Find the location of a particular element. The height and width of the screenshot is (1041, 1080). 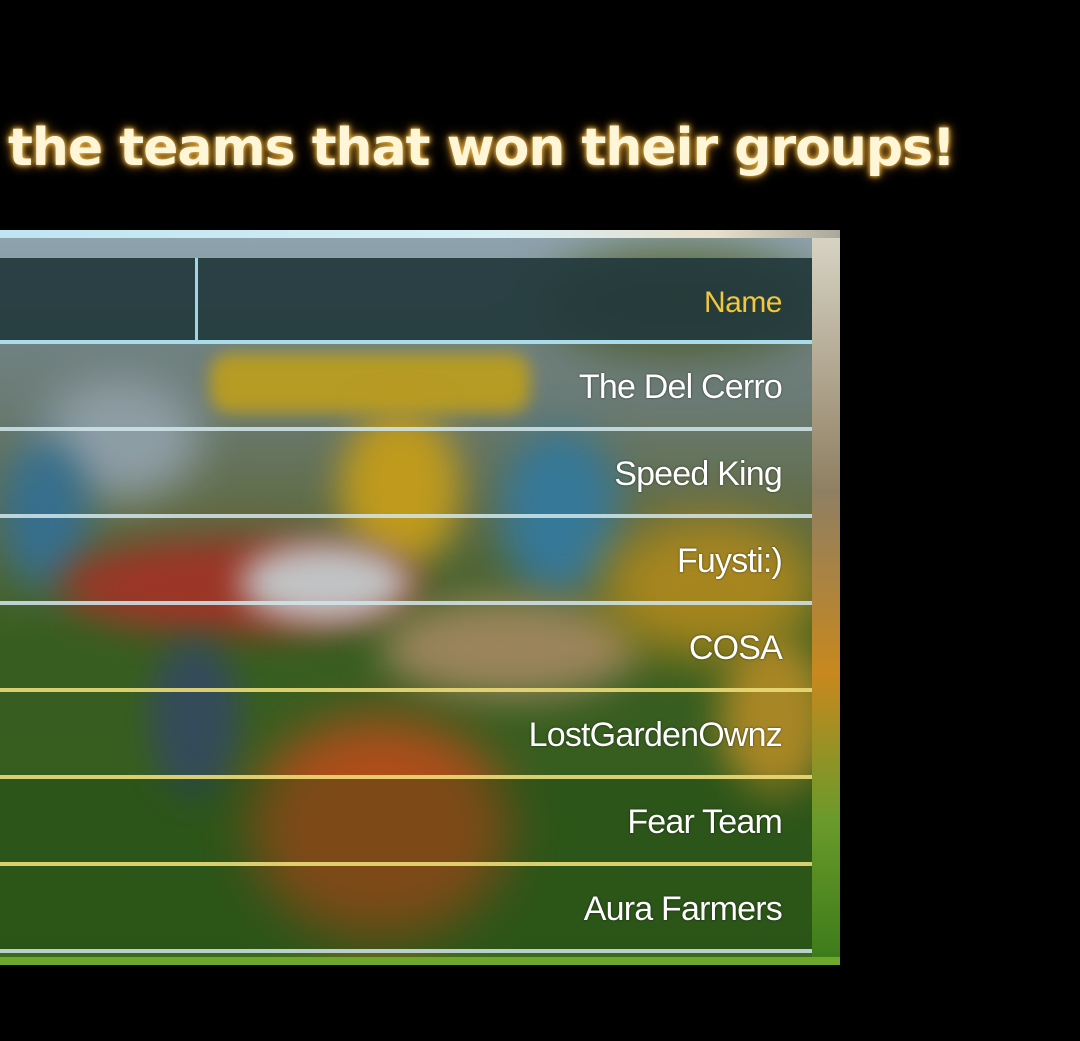

team-name: Aura Farmers is located at coordinates (683, 909).